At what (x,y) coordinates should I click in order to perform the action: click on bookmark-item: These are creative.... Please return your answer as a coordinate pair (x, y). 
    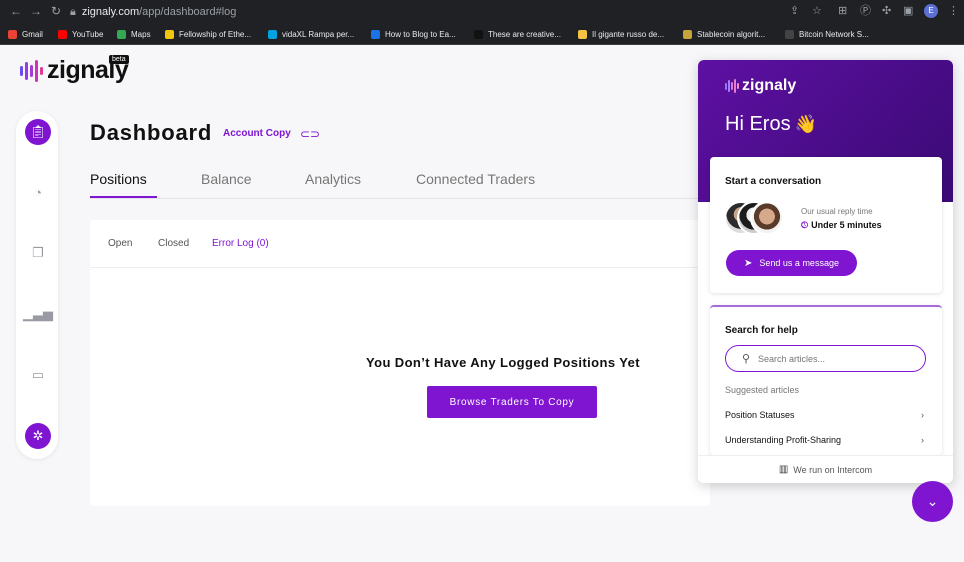
    Looking at the image, I should click on (517, 34).